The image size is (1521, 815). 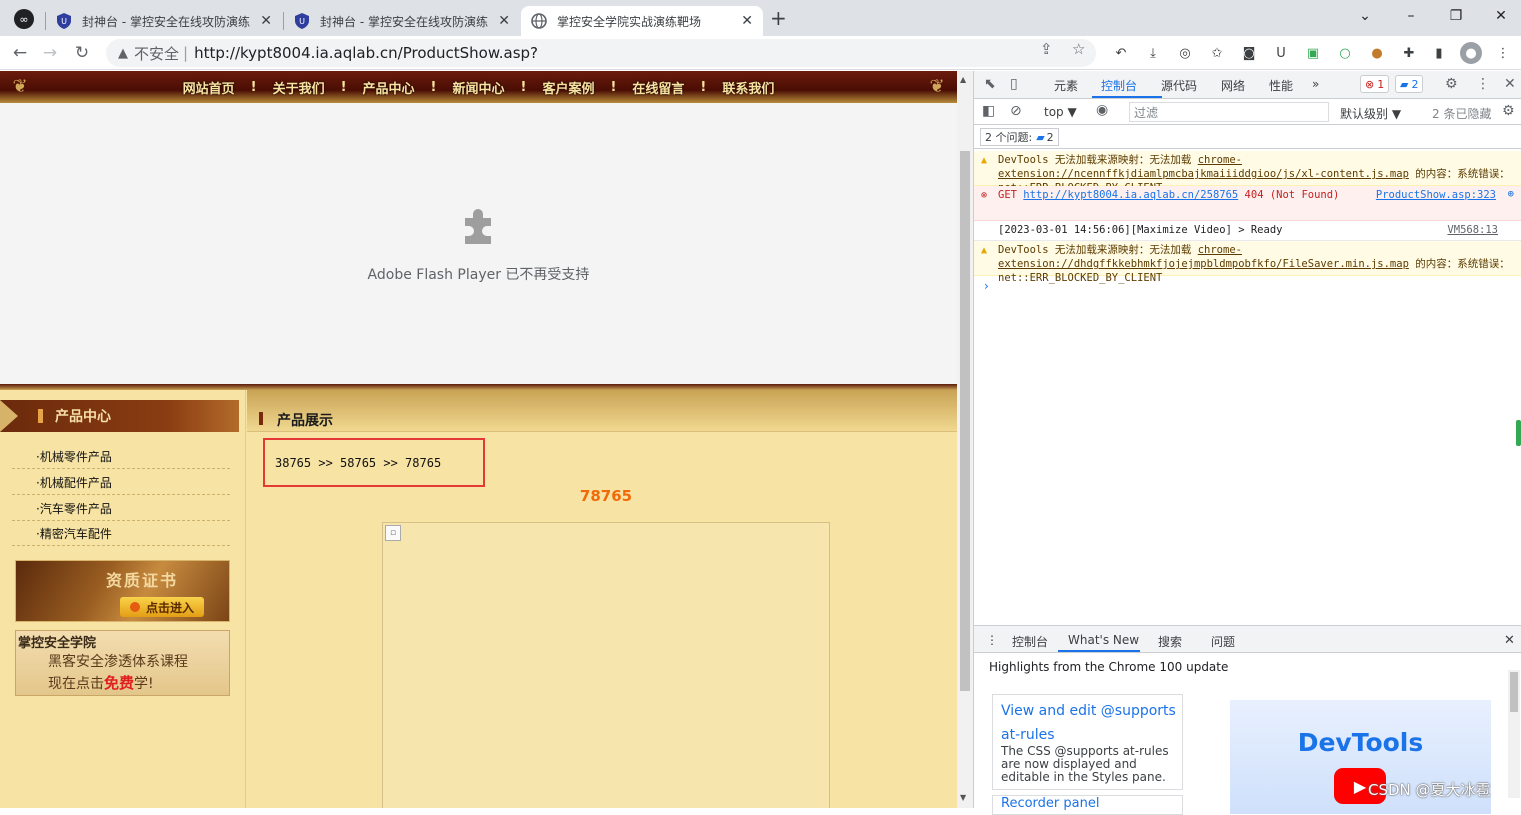 What do you see at coordinates (1089, 723) in the screenshot?
I see `card-title: View and edit @supports at-rules` at bounding box center [1089, 723].